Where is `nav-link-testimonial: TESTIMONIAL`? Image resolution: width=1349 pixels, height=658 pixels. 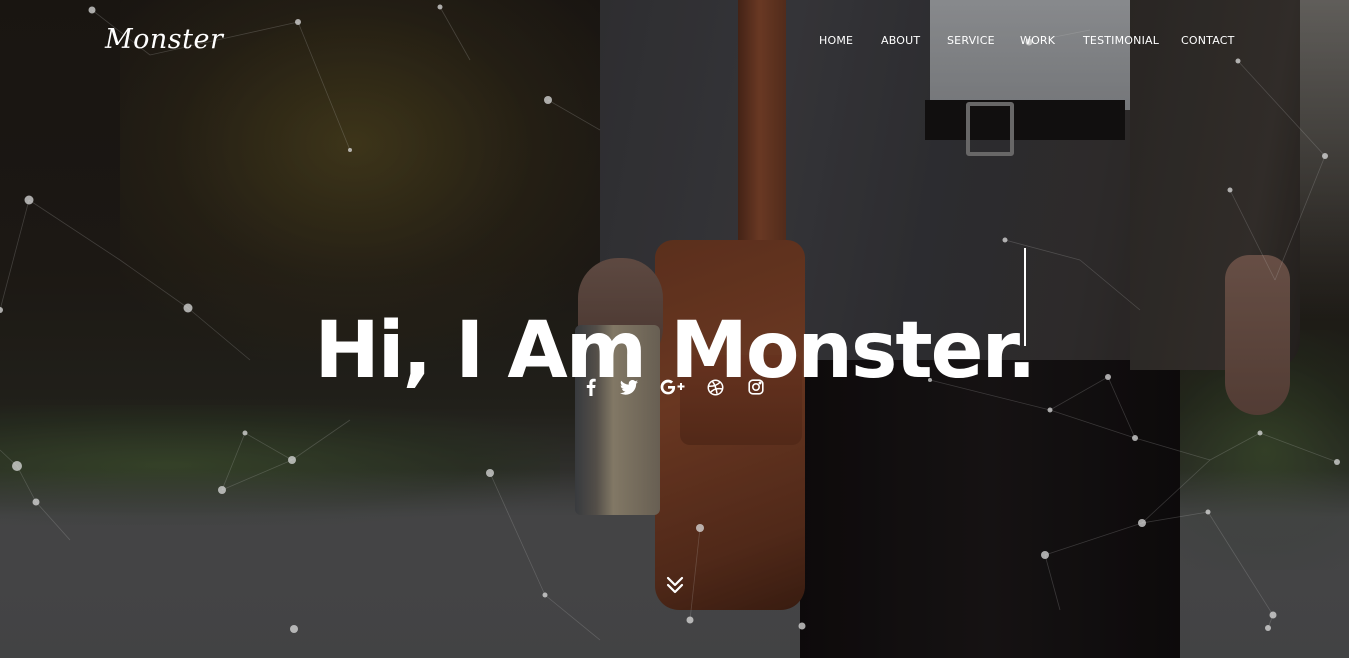
nav-link-testimonial: TESTIMONIAL is located at coordinates (1121, 40).